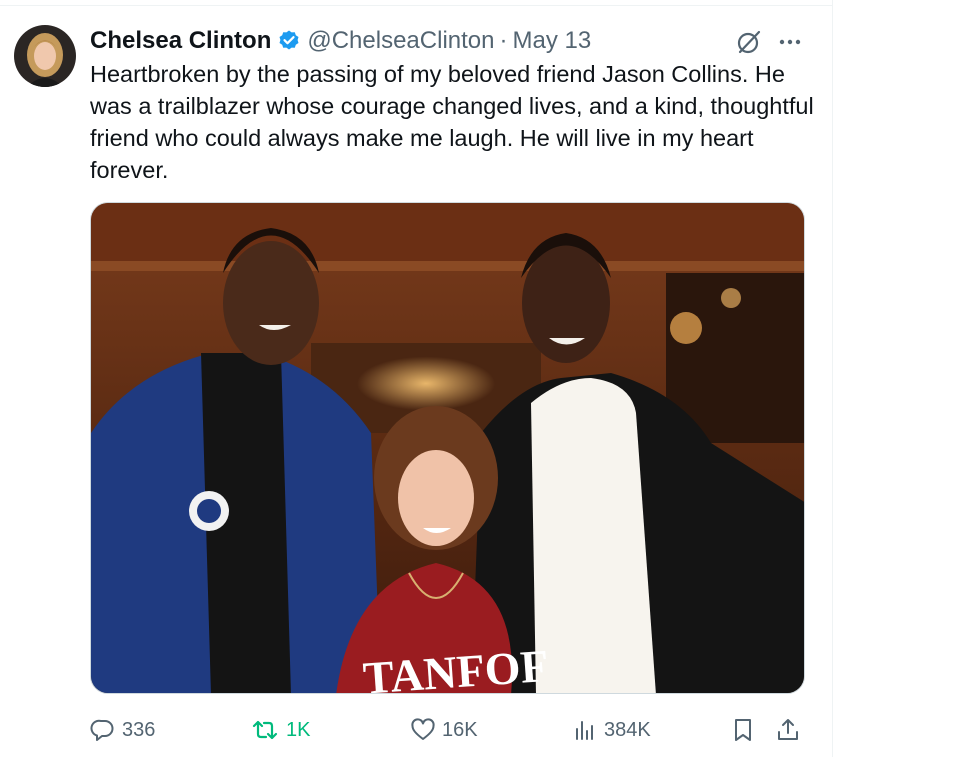 This screenshot has height=757, width=960. Describe the element at coordinates (45, 56) in the screenshot. I see `avatar` at that location.